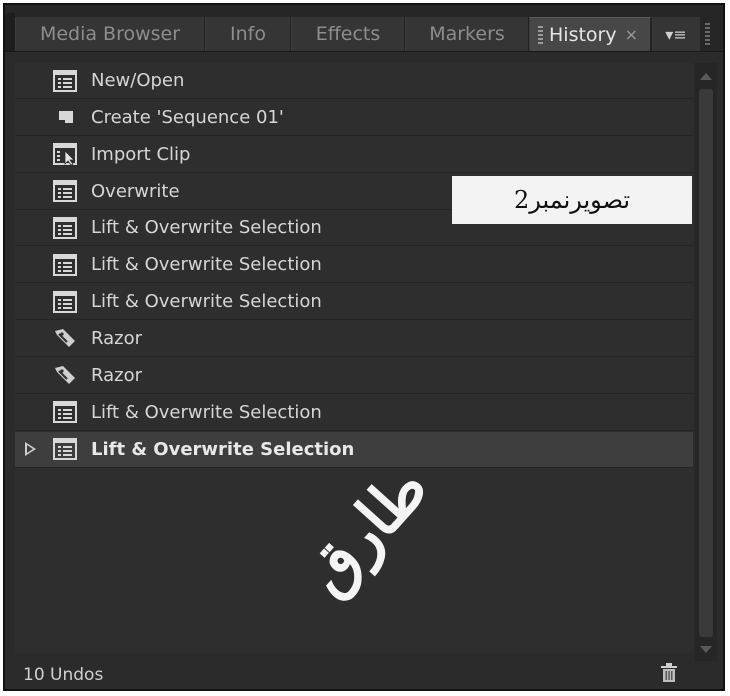 This screenshot has height=696, width=730. Describe the element at coordinates (354, 155) in the screenshot. I see `history-item: Import Clip` at that location.